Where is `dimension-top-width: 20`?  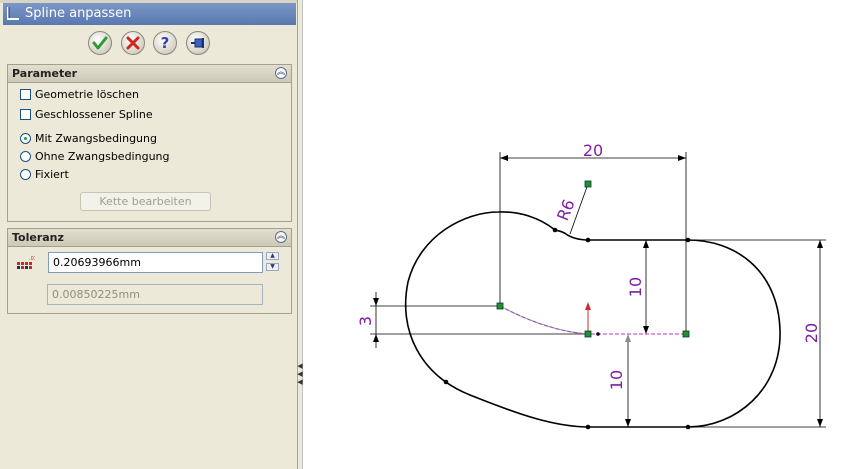
dimension-top-width: 20 is located at coordinates (593, 150).